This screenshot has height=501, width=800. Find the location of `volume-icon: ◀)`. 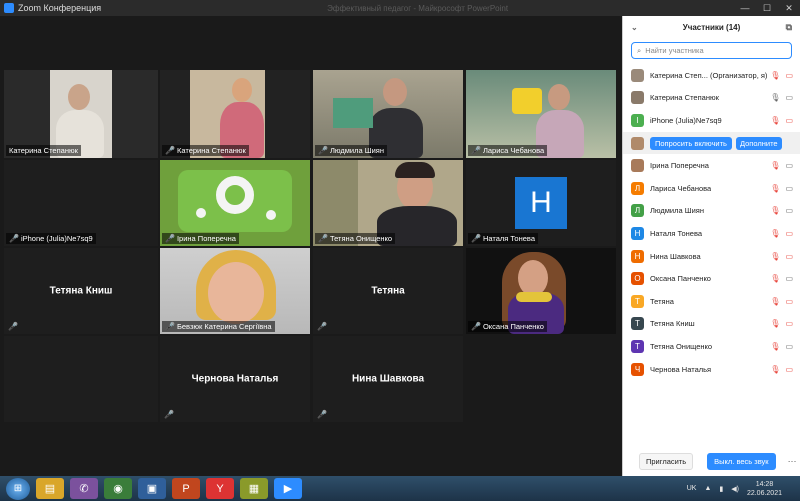

volume-icon: ◀) is located at coordinates (735, 489).